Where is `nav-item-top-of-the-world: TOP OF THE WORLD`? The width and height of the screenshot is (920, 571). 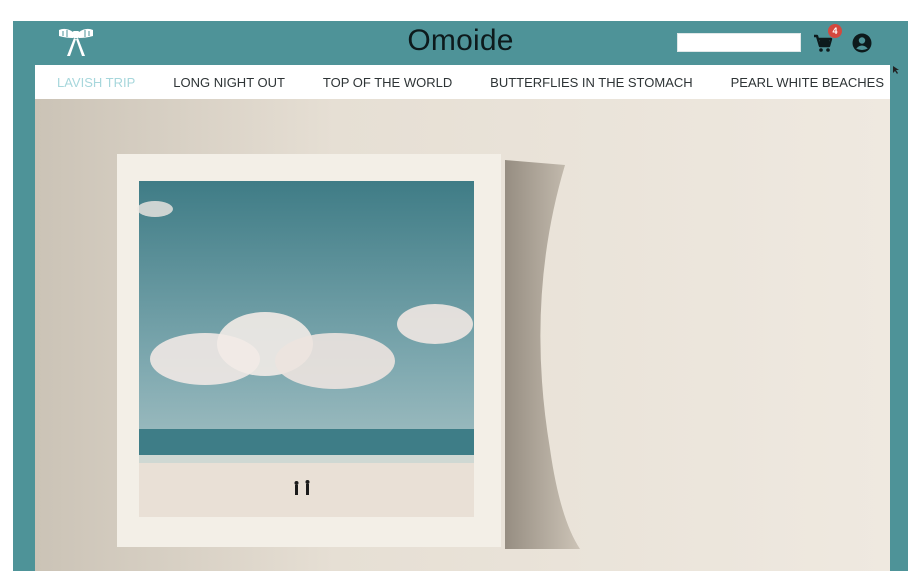
nav-item-top-of-the-world: TOP OF THE WORLD is located at coordinates (387, 82).